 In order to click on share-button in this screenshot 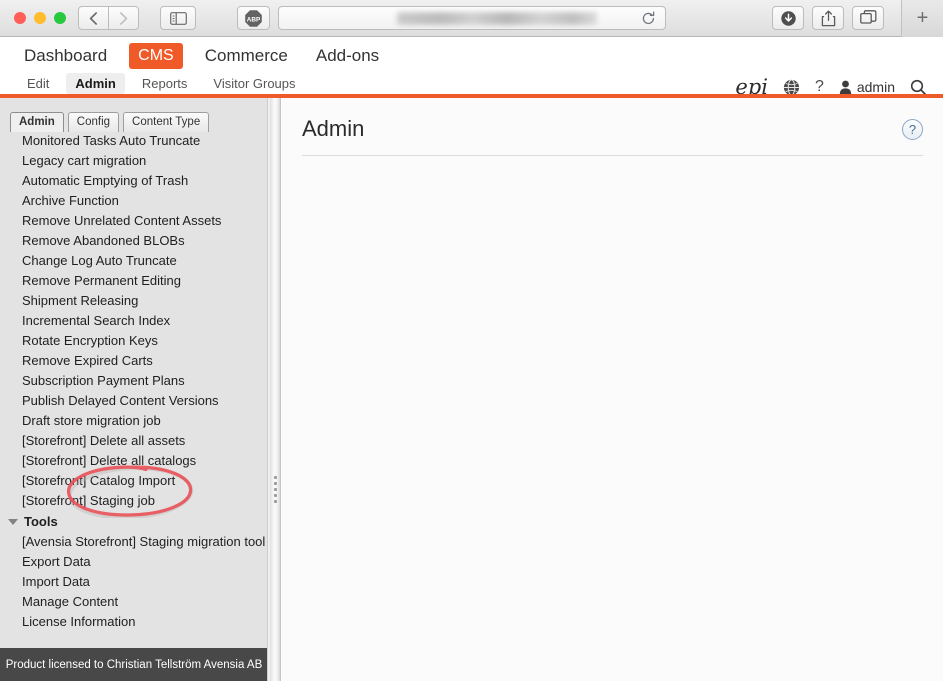, I will do `click(828, 18)`.